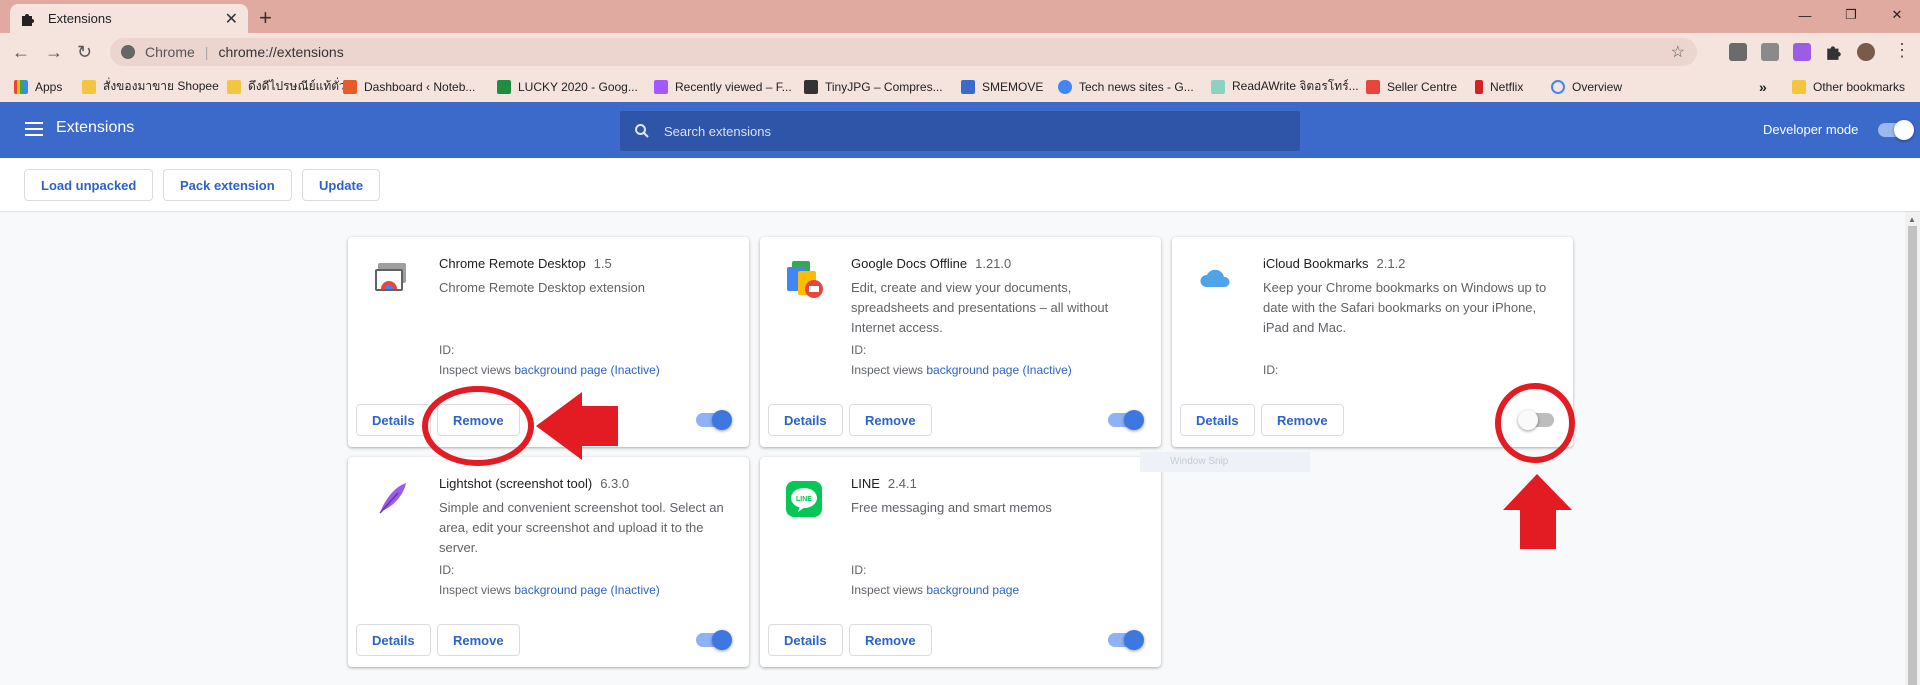 This screenshot has height=685, width=1920. I want to click on bookmark-item: SMEMOVE, so click(1002, 86).